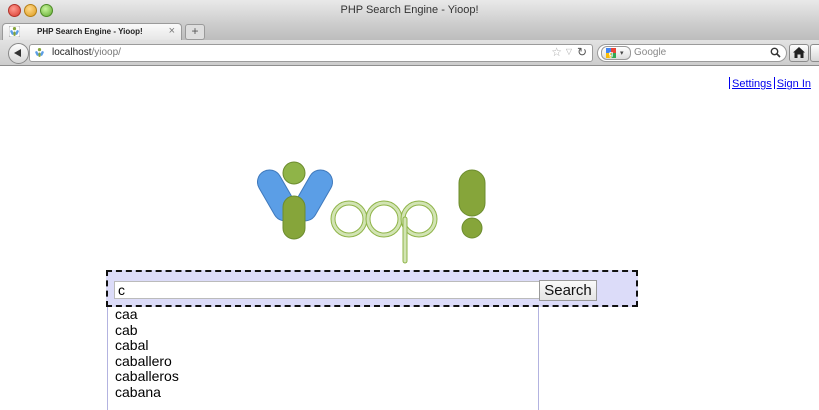 The image size is (819, 410). I want to click on home-button, so click(799, 53).